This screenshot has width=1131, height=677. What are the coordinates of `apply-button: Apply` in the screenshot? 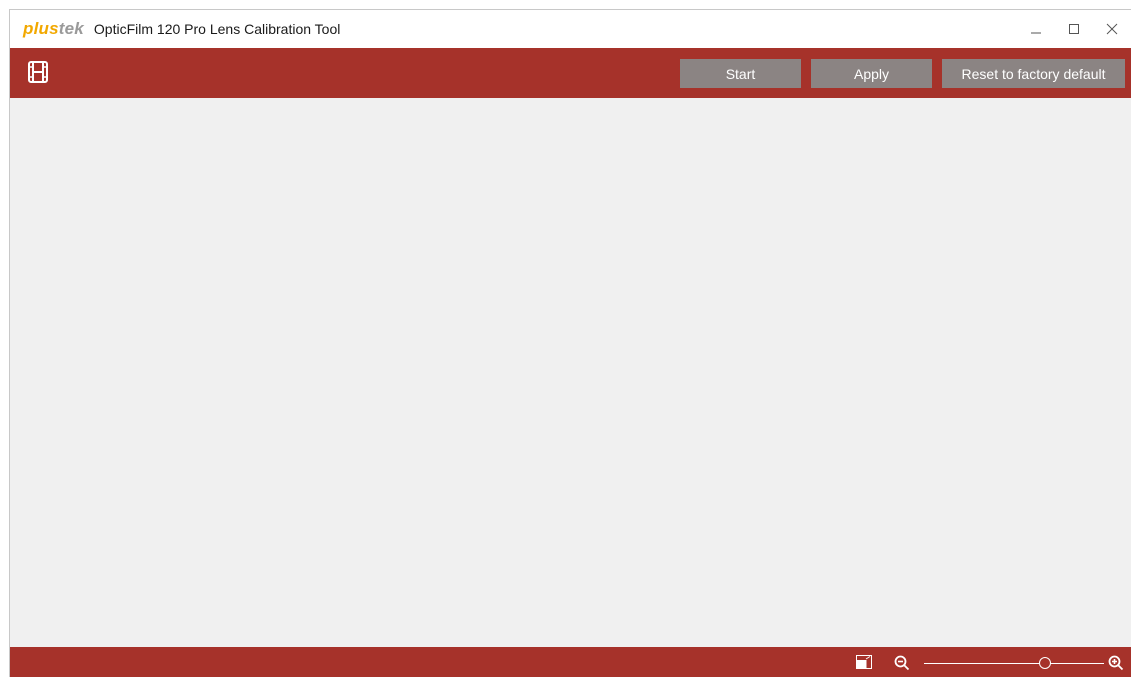 It's located at (871, 73).